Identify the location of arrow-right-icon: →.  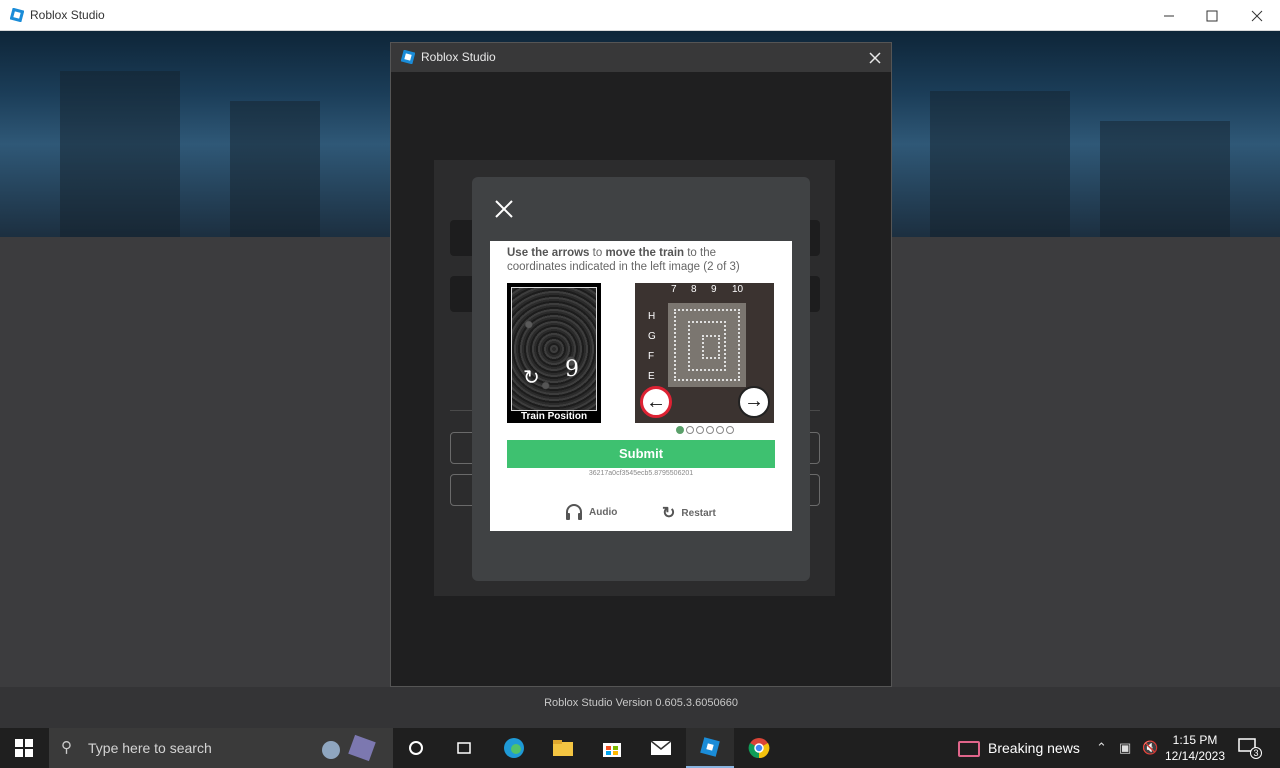
(754, 401).